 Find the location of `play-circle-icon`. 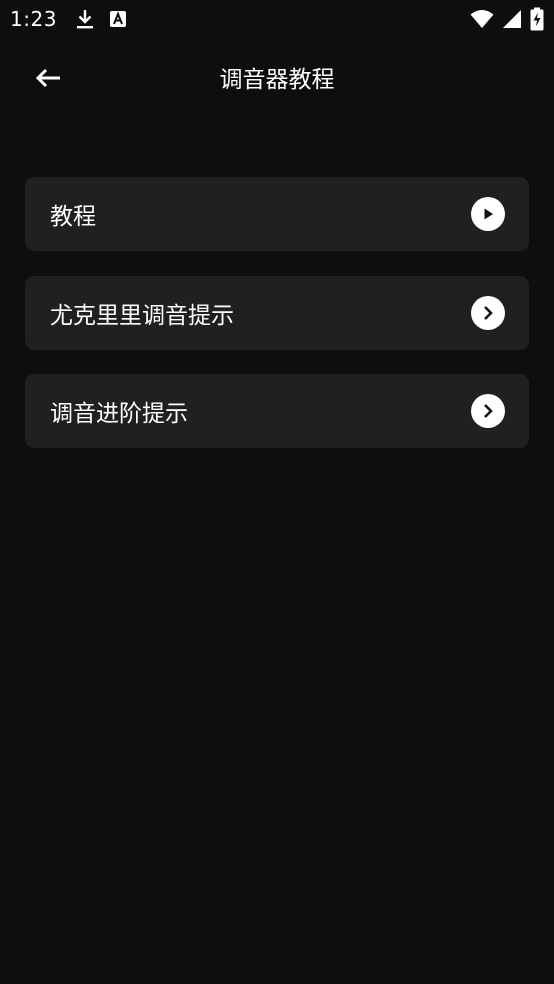

play-circle-icon is located at coordinates (488, 214).